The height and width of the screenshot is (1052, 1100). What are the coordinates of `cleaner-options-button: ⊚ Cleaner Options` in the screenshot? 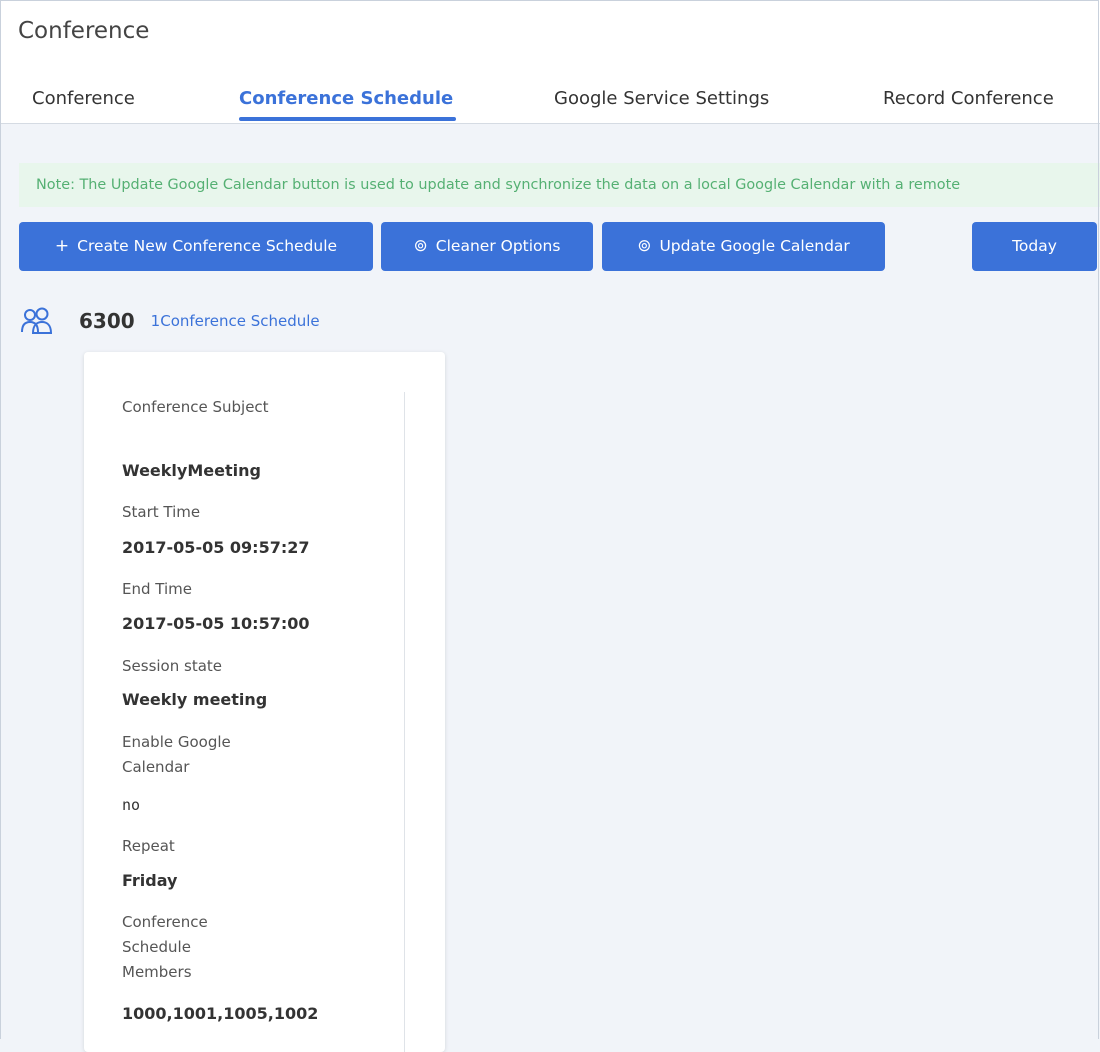 It's located at (487, 246).